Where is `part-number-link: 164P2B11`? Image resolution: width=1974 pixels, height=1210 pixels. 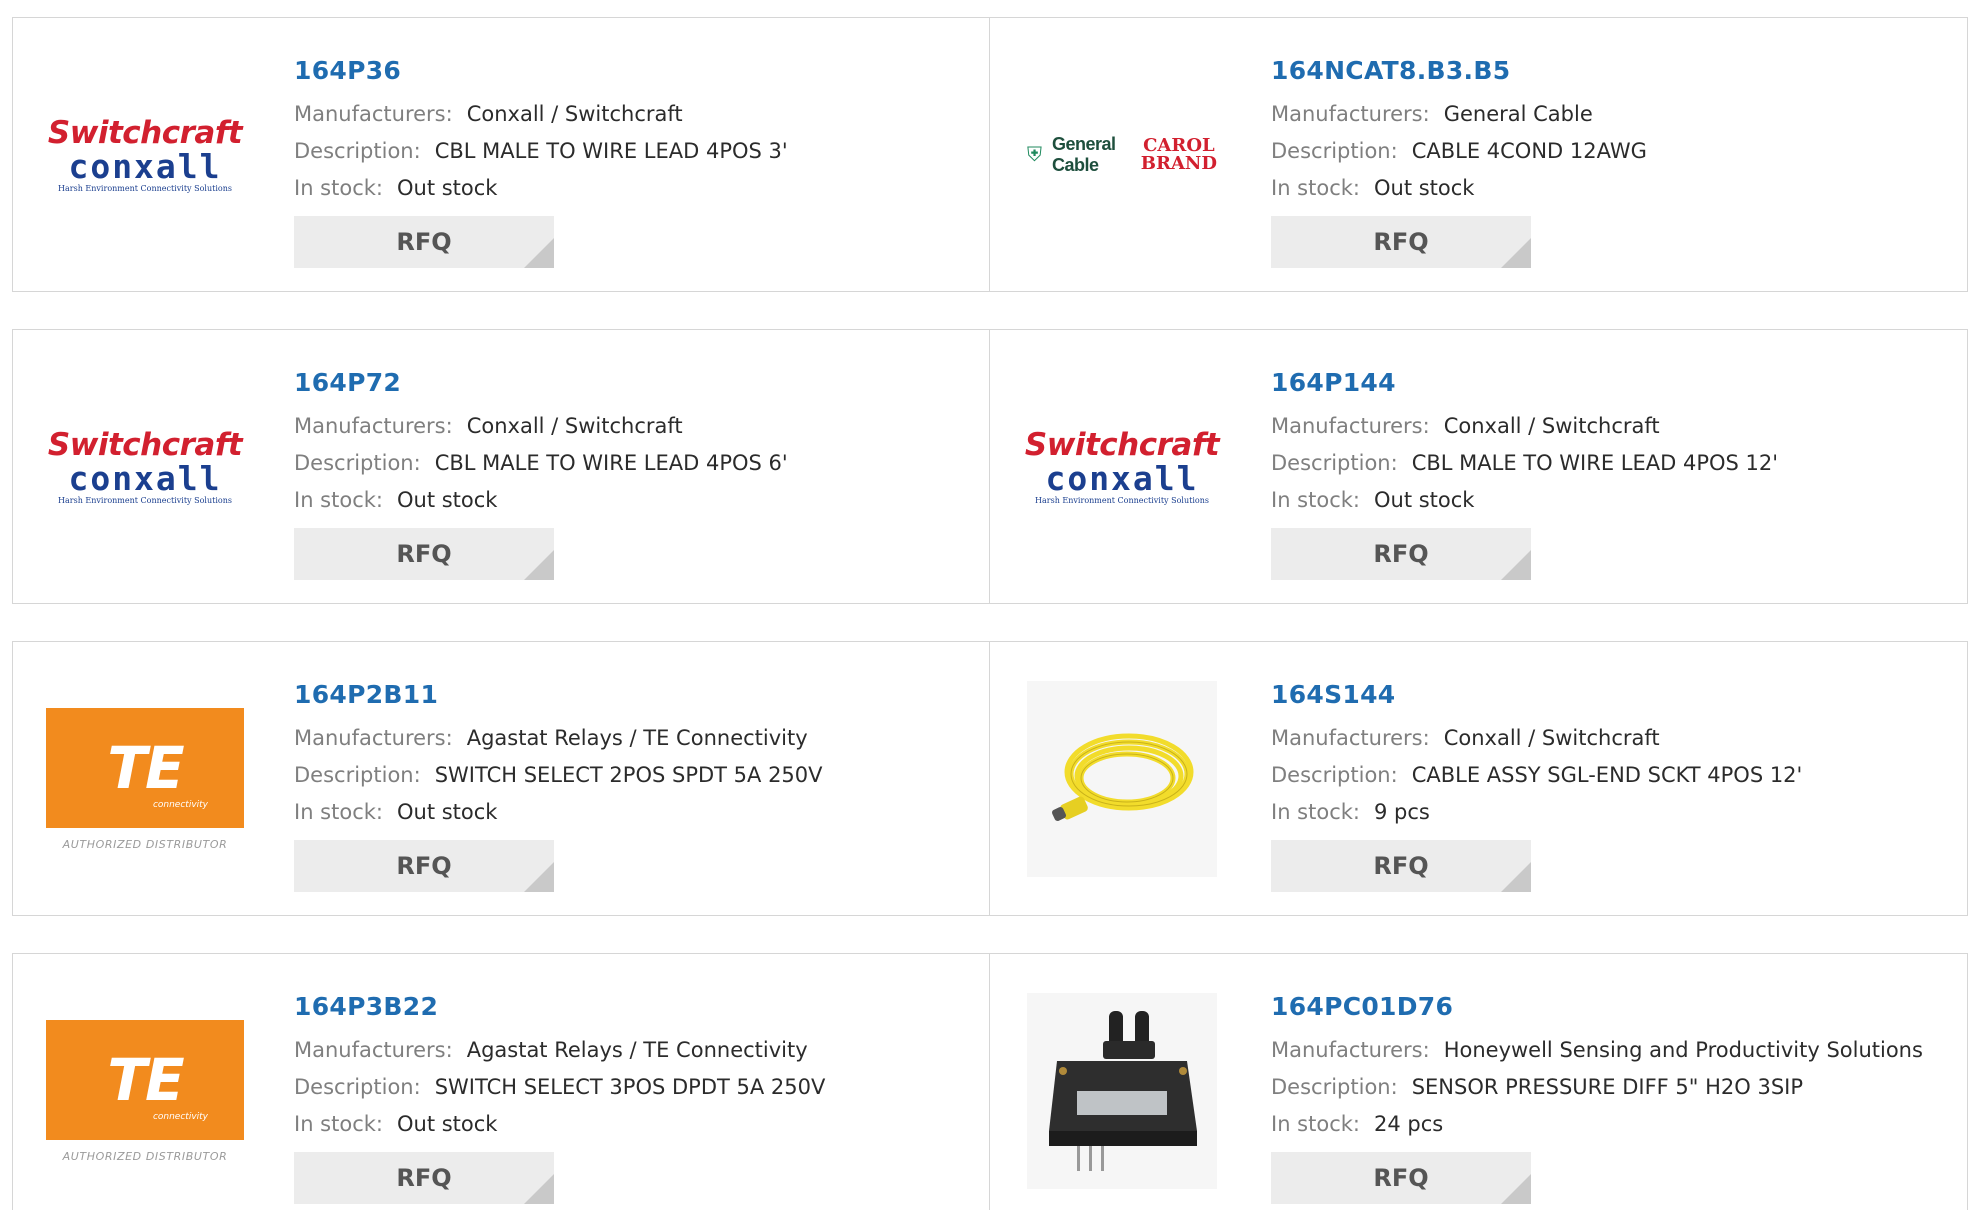
part-number-link: 164P2B11 is located at coordinates (634, 695).